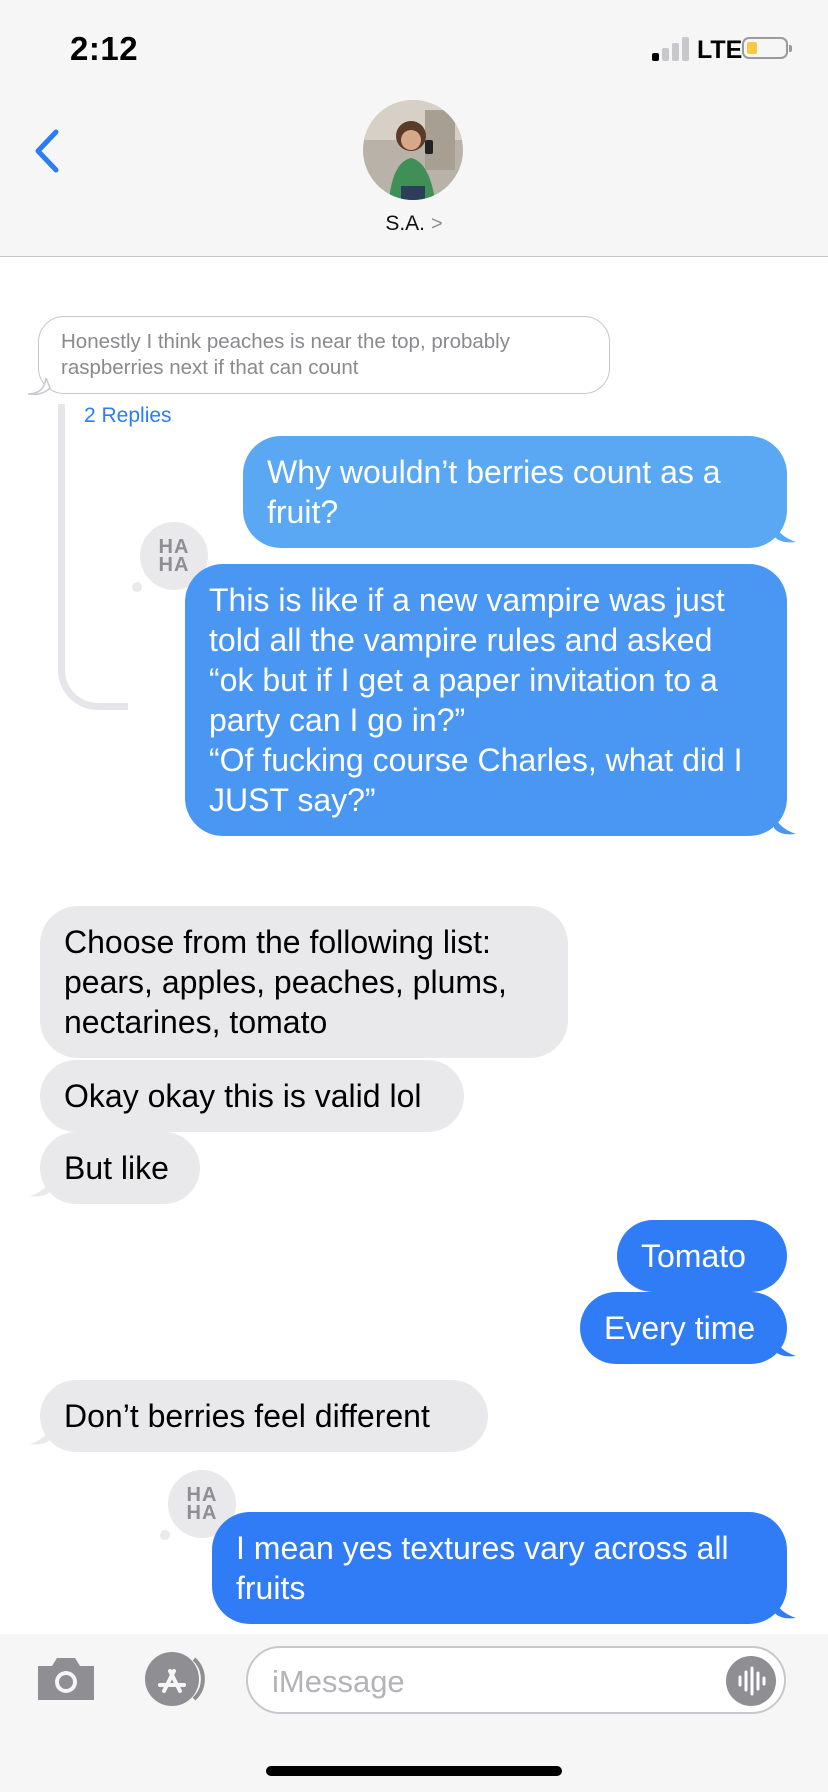 Image resolution: width=828 pixels, height=1792 pixels. Describe the element at coordinates (515, 492) in the screenshot. I see `sent-message: Why wouldn’t berries count as a fruit?` at that location.